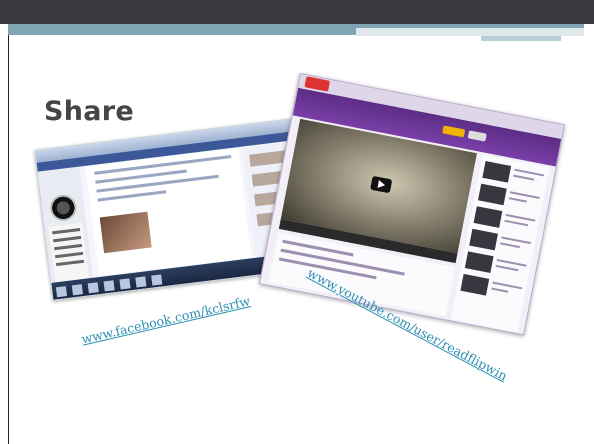  I want to click on slide-accent-stripe, so click(521, 38).